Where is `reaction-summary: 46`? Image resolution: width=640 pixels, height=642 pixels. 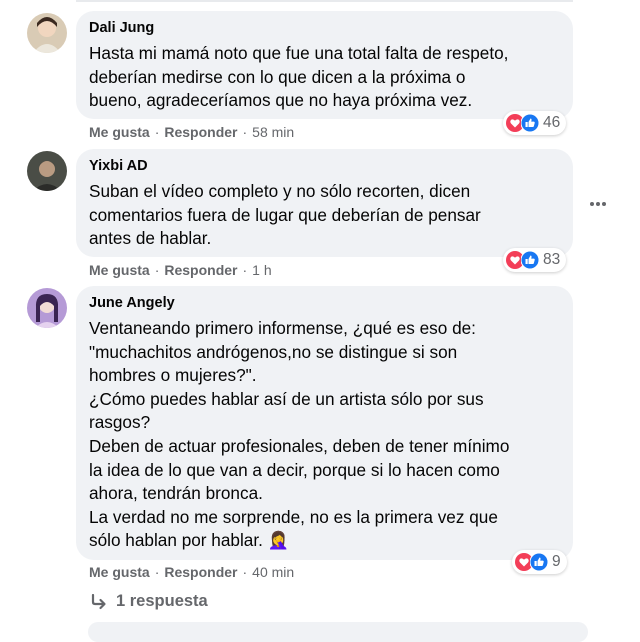
reaction-summary: 46 is located at coordinates (535, 123).